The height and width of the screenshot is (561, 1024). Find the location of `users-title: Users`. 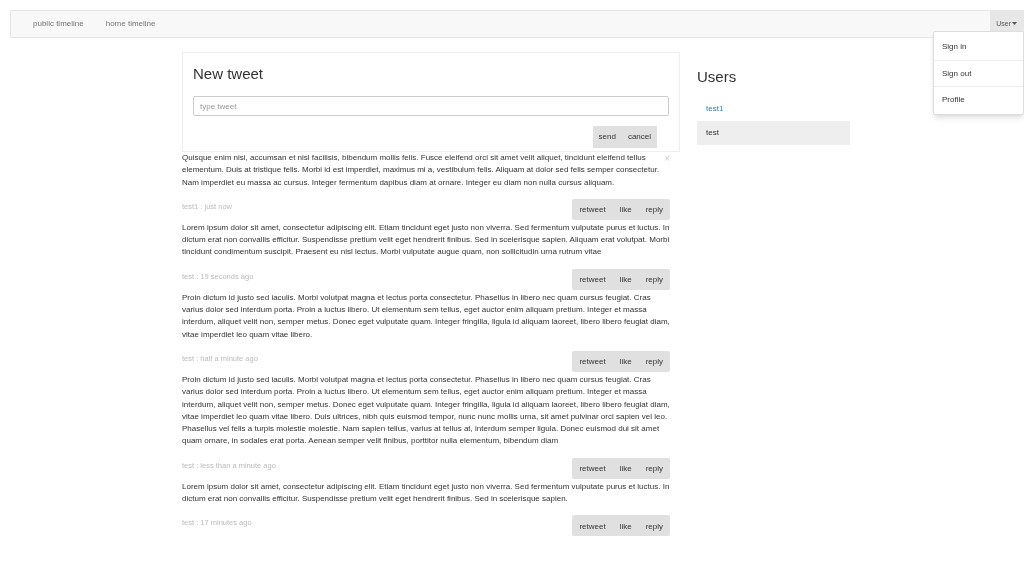

users-title: Users is located at coordinates (717, 77).